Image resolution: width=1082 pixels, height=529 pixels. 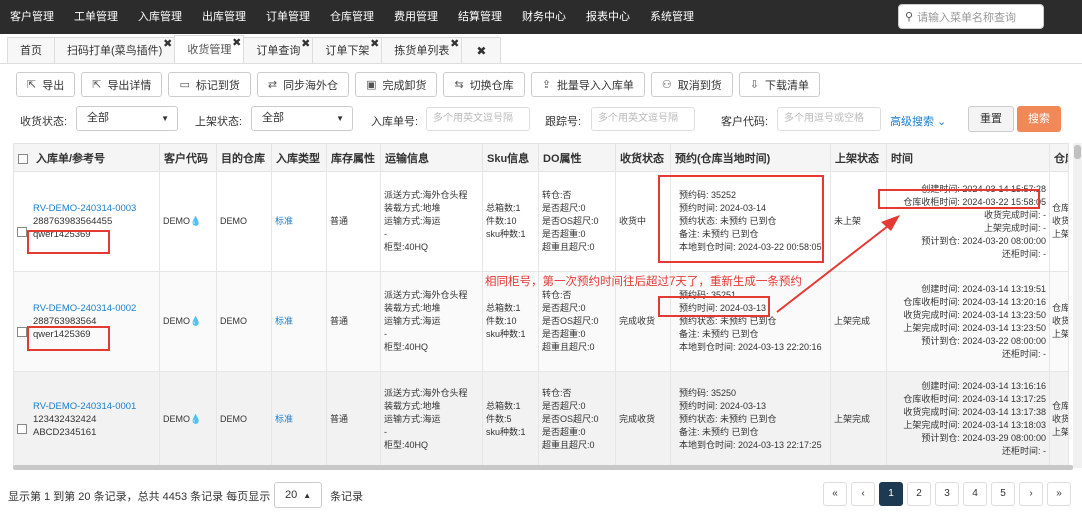 I want to click on page-button: 4, so click(x=975, y=494).